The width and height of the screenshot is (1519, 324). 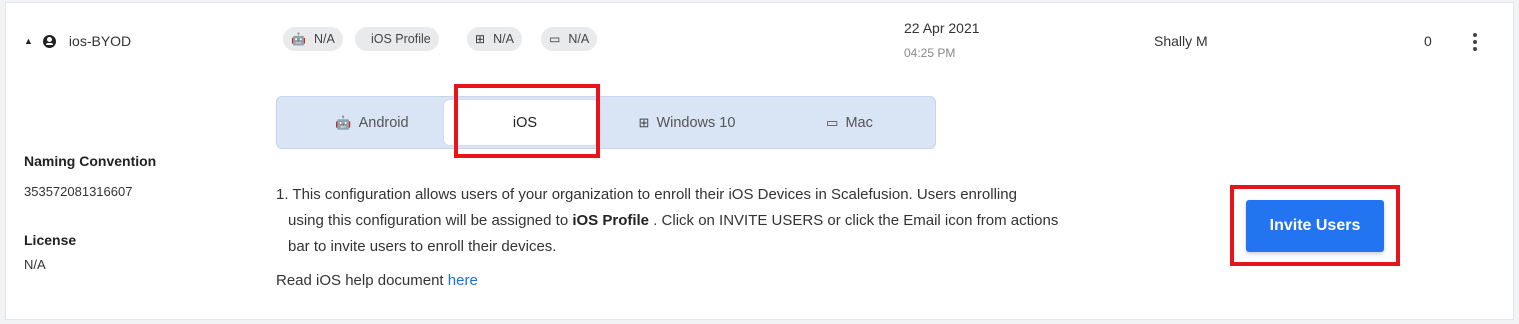 What do you see at coordinates (383, 122) in the screenshot?
I see `tab-label: Android` at bounding box center [383, 122].